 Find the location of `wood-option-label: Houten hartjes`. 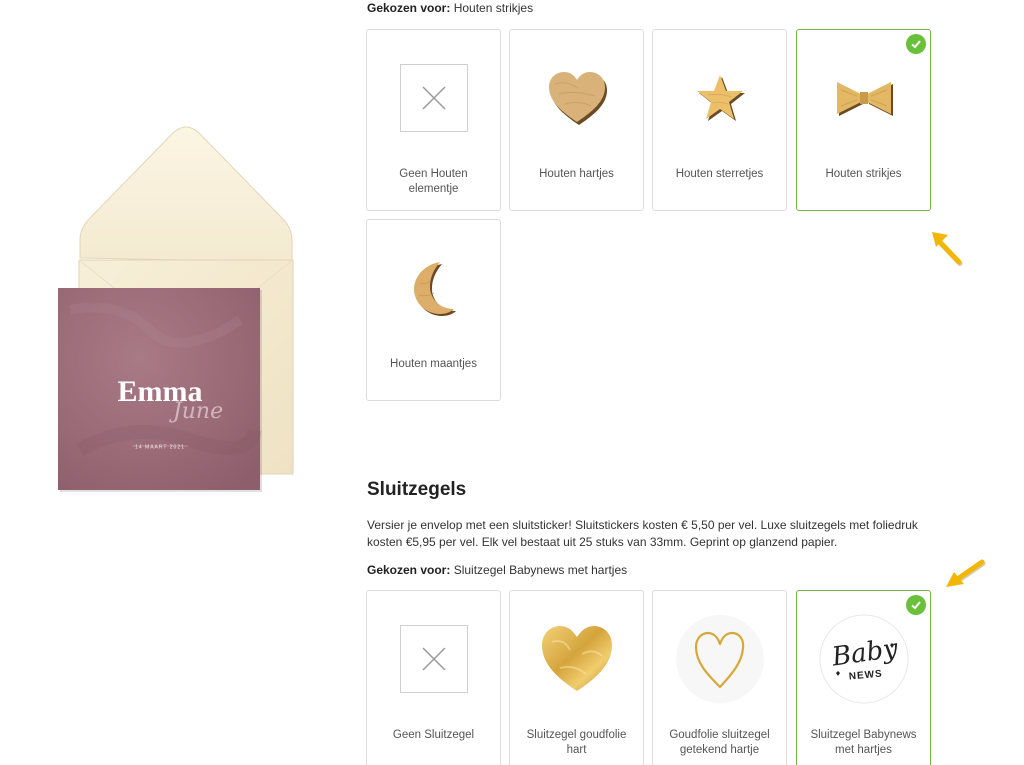

wood-option-label: Houten hartjes is located at coordinates (576, 174).